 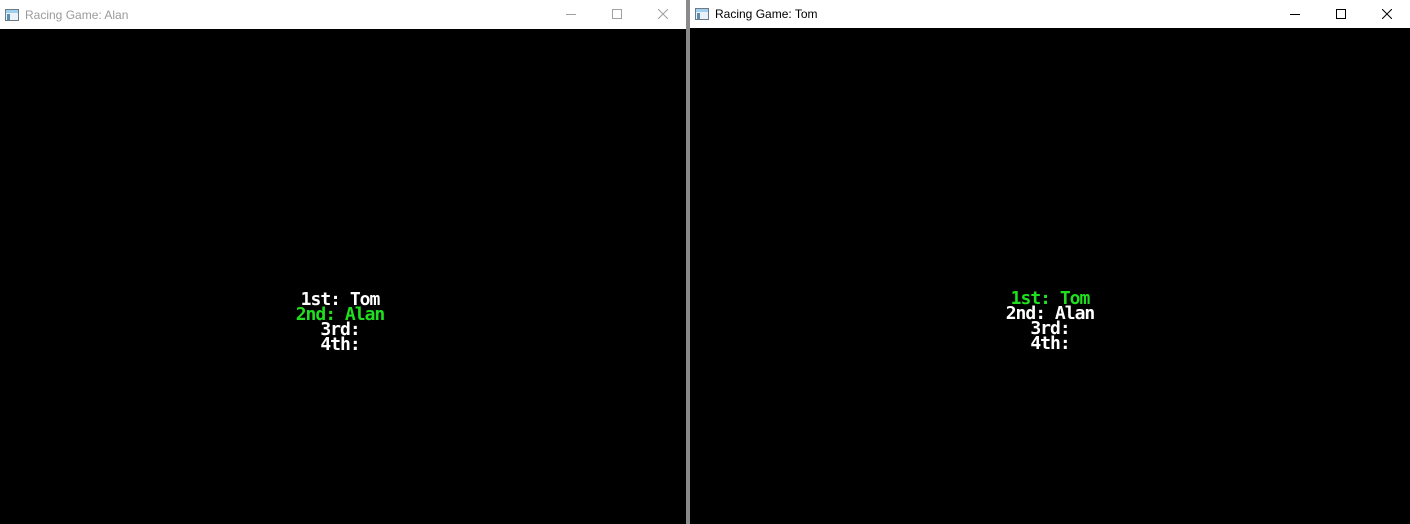 What do you see at coordinates (766, 14) in the screenshot?
I see `window-title: Racing Game: Tom` at bounding box center [766, 14].